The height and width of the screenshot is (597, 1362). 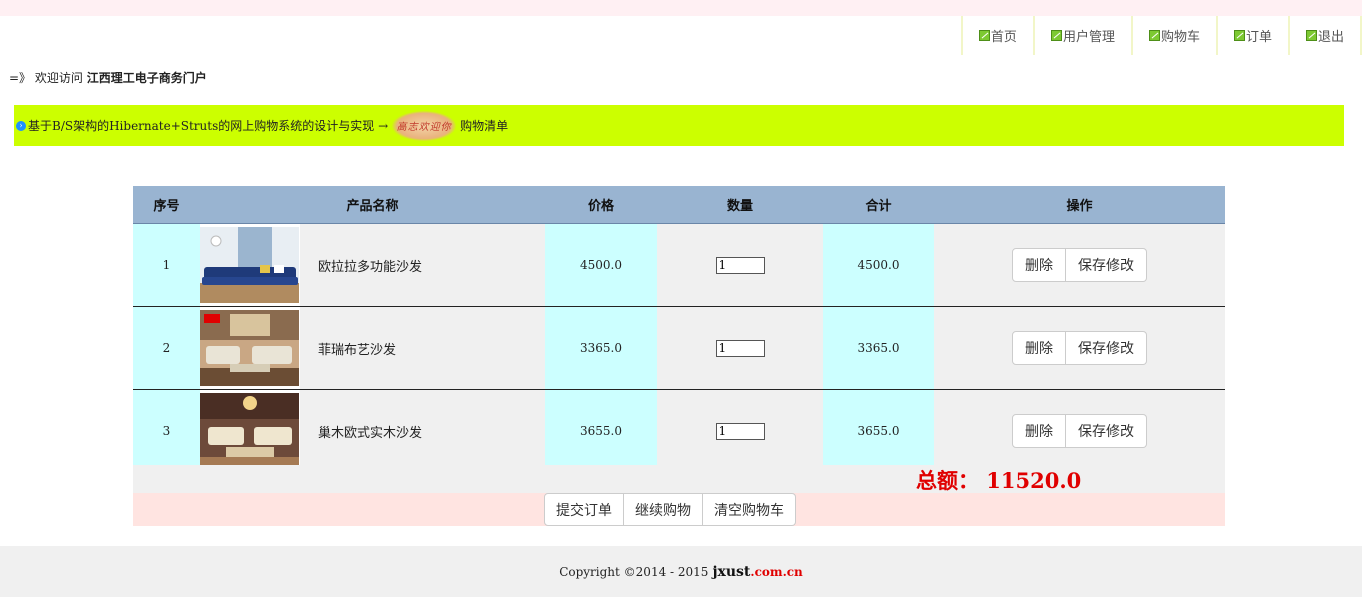 I want to click on grand-total: 总额： 11520.0, so click(x=999, y=480).